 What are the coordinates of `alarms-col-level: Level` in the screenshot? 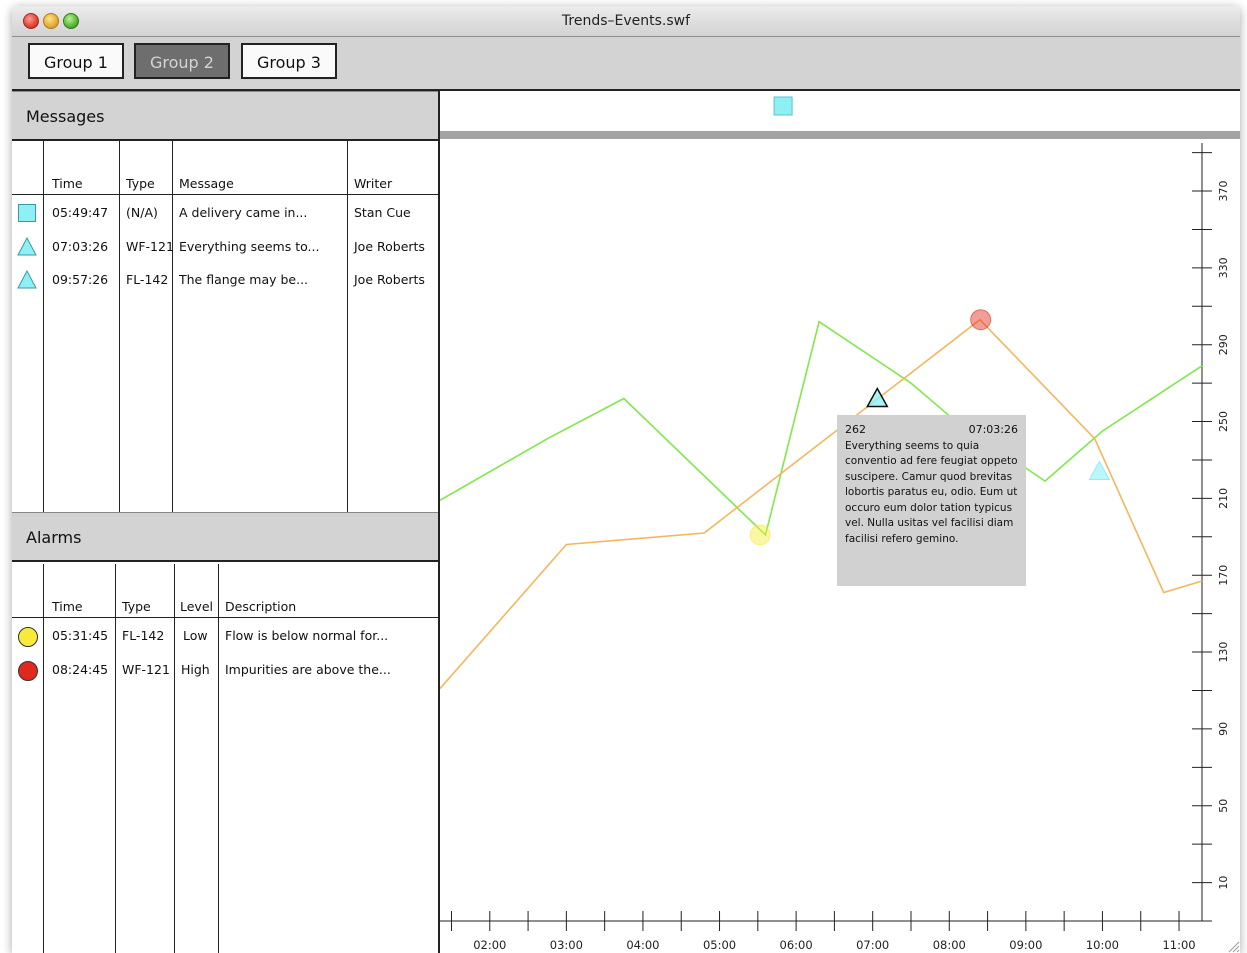 It's located at (196, 606).